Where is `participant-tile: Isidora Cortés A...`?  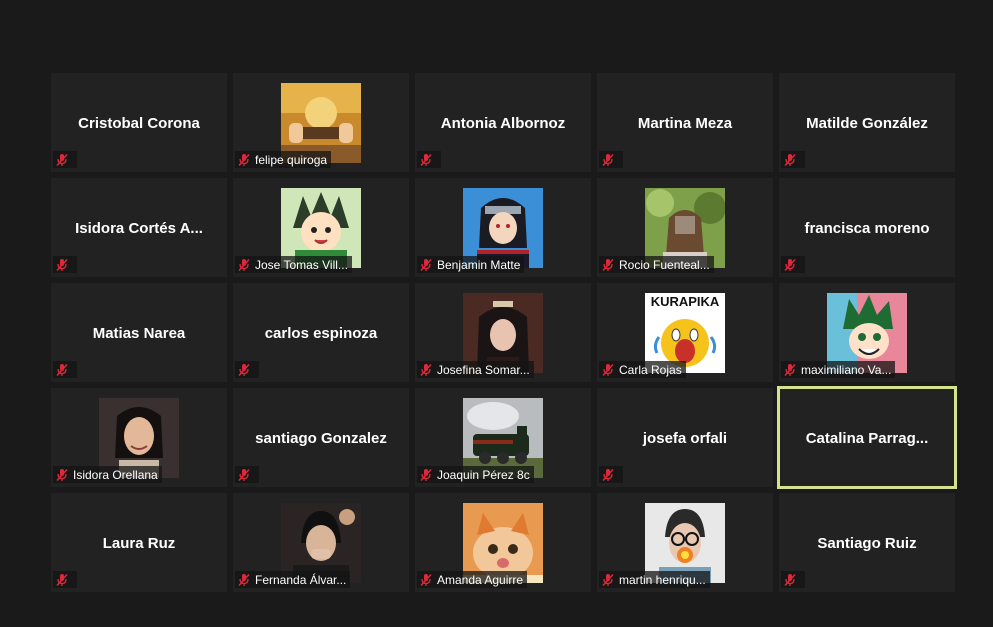 participant-tile: Isidora Cortés A... is located at coordinates (139, 227).